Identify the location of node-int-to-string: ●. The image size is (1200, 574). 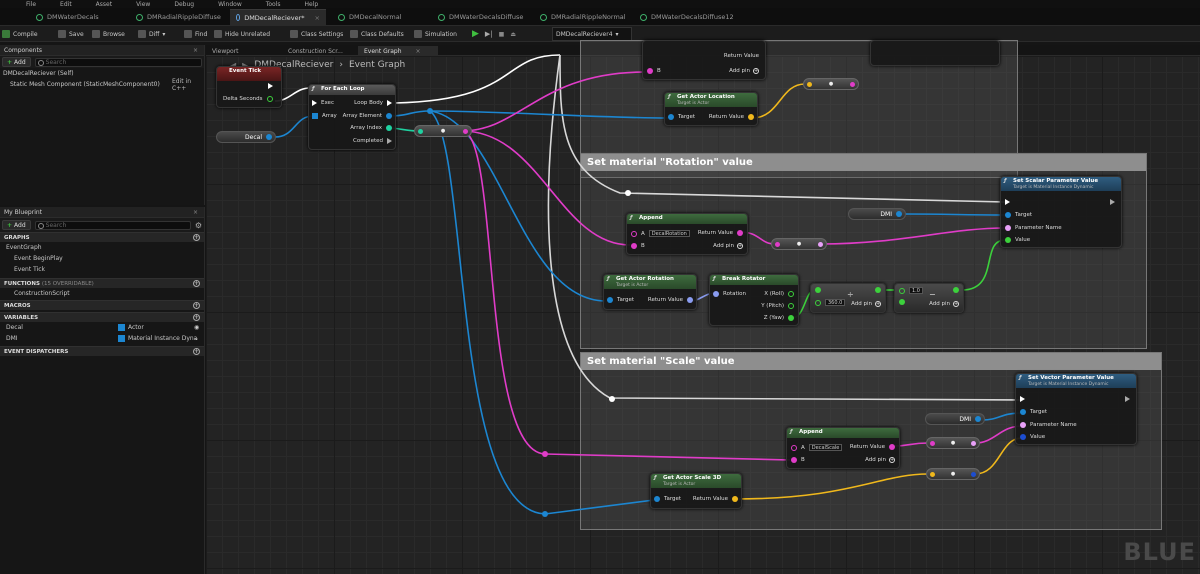
(443, 131).